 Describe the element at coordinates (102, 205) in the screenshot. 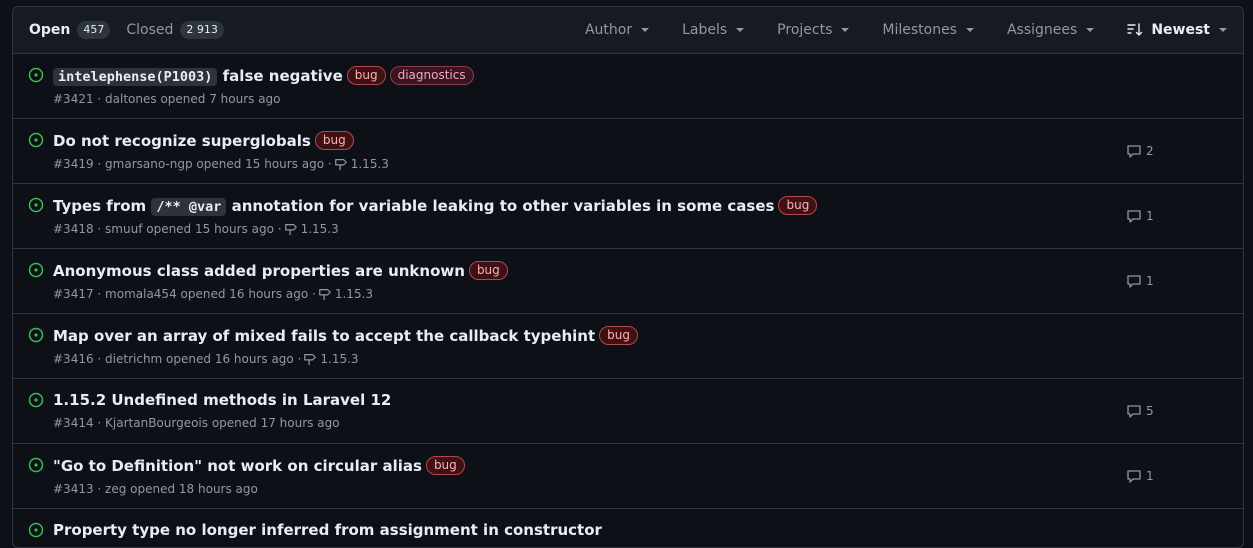

I see `issue-title-text: Types from` at that location.